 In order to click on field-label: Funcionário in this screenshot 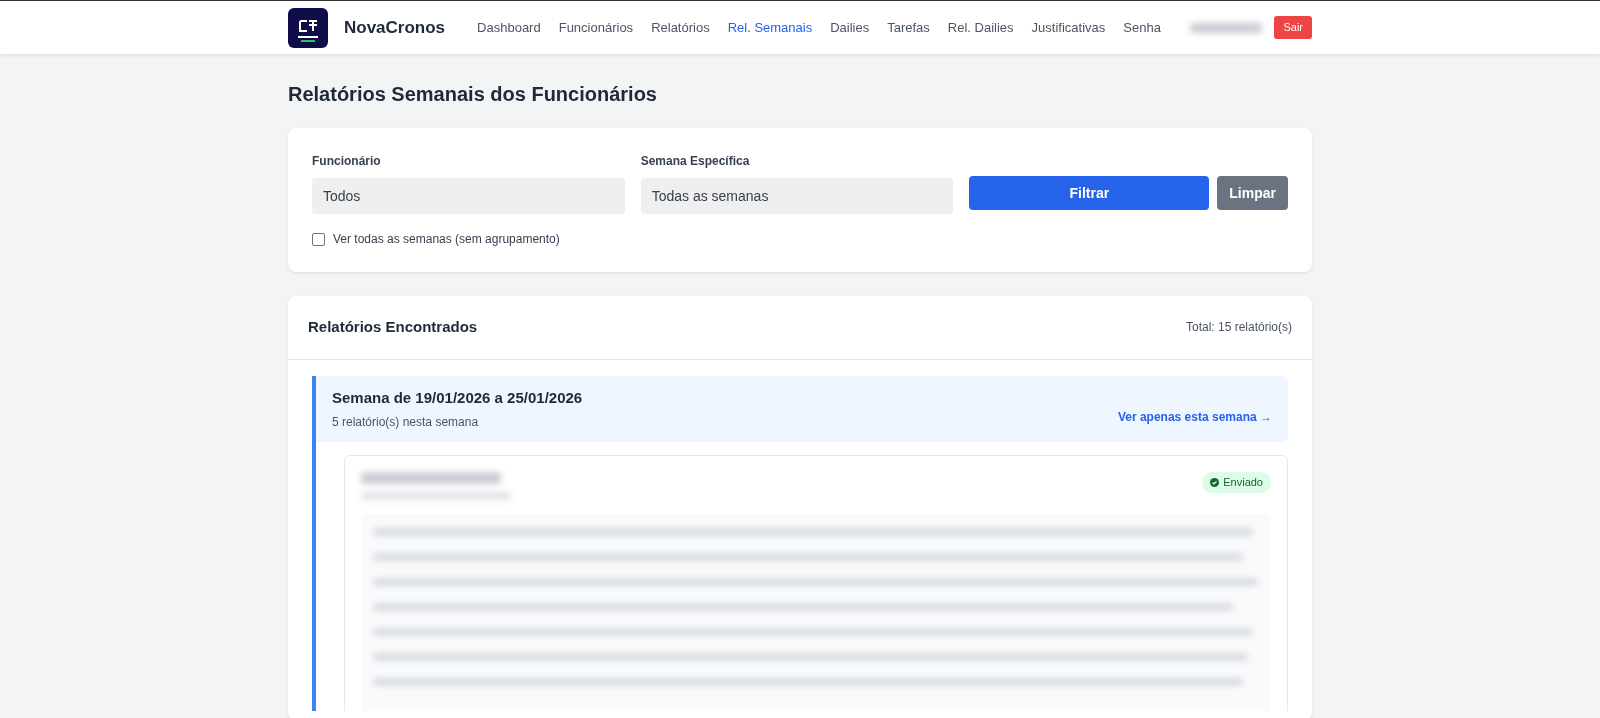, I will do `click(347, 161)`.